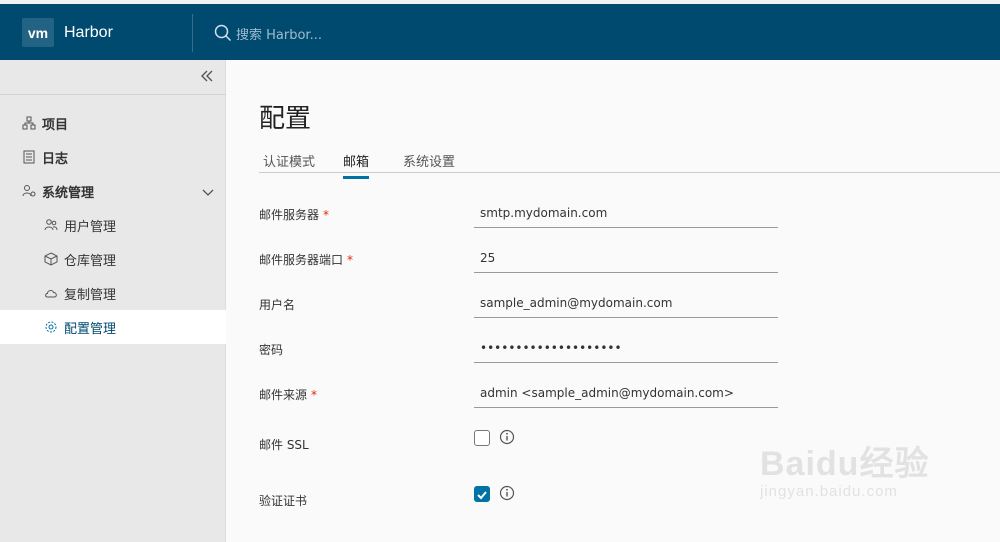  Describe the element at coordinates (51, 259) in the screenshot. I see `box-icon` at that location.